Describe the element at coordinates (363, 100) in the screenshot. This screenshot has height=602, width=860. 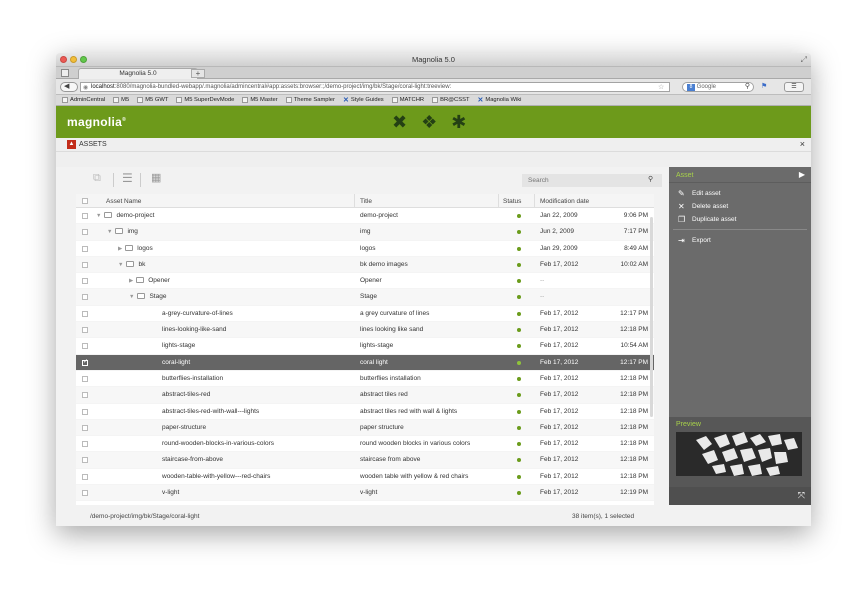
I see `bookmark-item: ✕ Style Guides` at that location.